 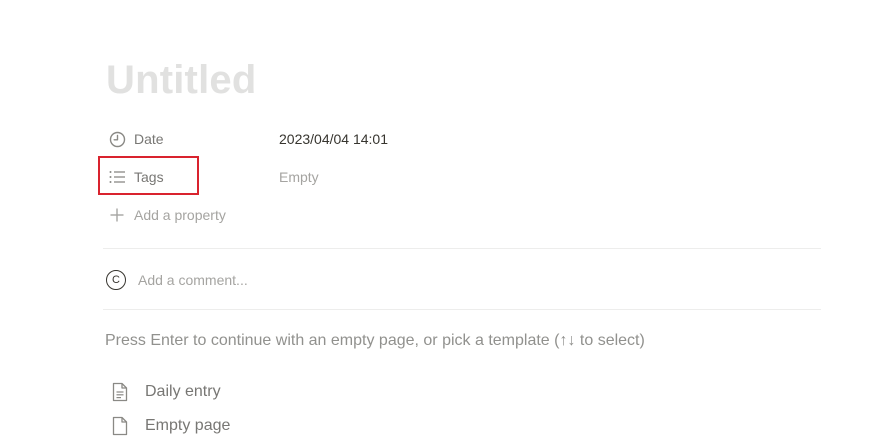 I want to click on property-key-date: Date, so click(x=186, y=139).